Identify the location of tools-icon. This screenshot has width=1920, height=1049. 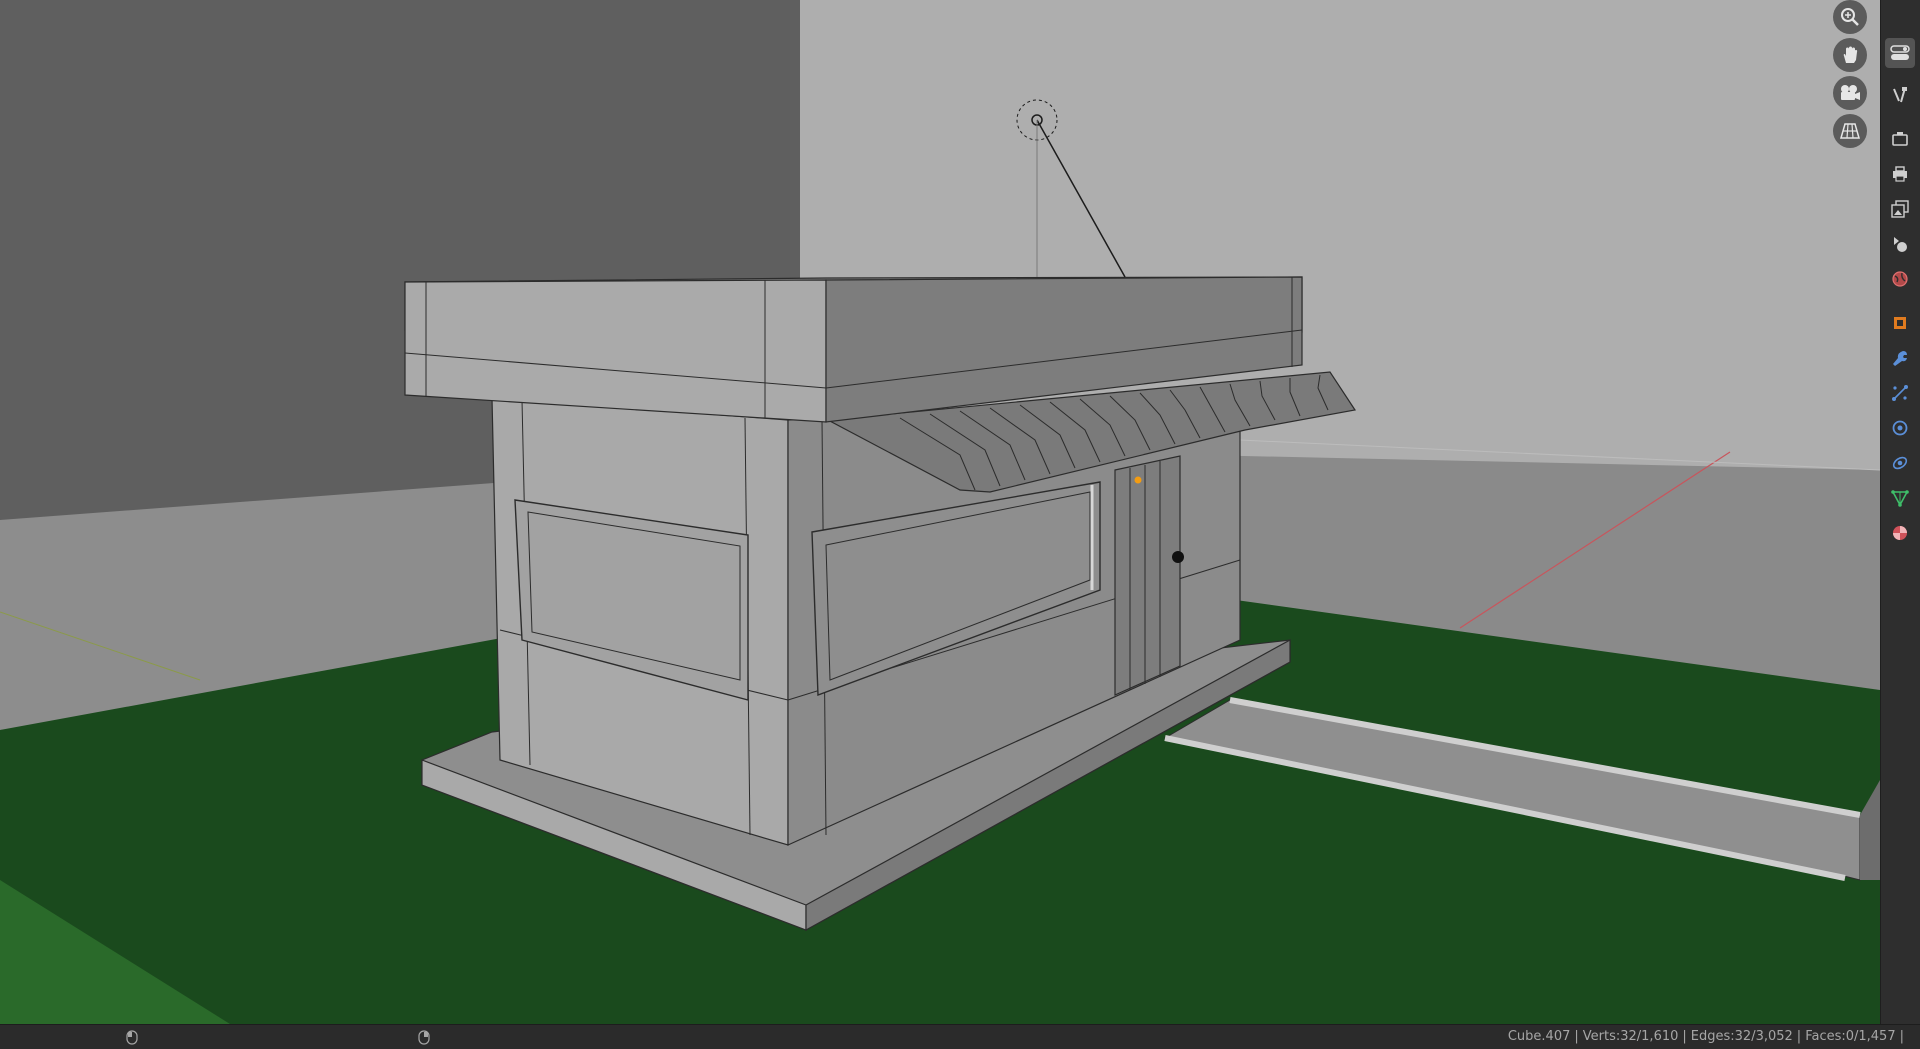
(1900, 95).